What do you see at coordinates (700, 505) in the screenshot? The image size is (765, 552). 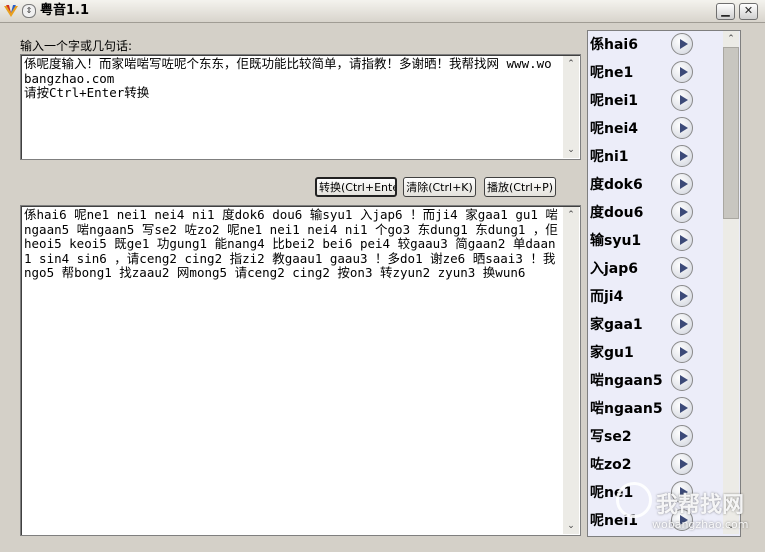 I see `watermark-text: 我帮找网` at bounding box center [700, 505].